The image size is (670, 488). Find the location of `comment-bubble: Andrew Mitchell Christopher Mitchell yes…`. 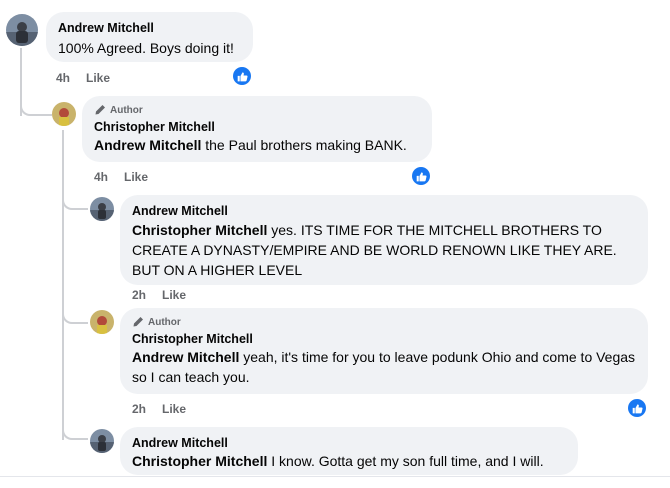

comment-bubble: Andrew Mitchell Christopher Mitchell yes… is located at coordinates (384, 240).